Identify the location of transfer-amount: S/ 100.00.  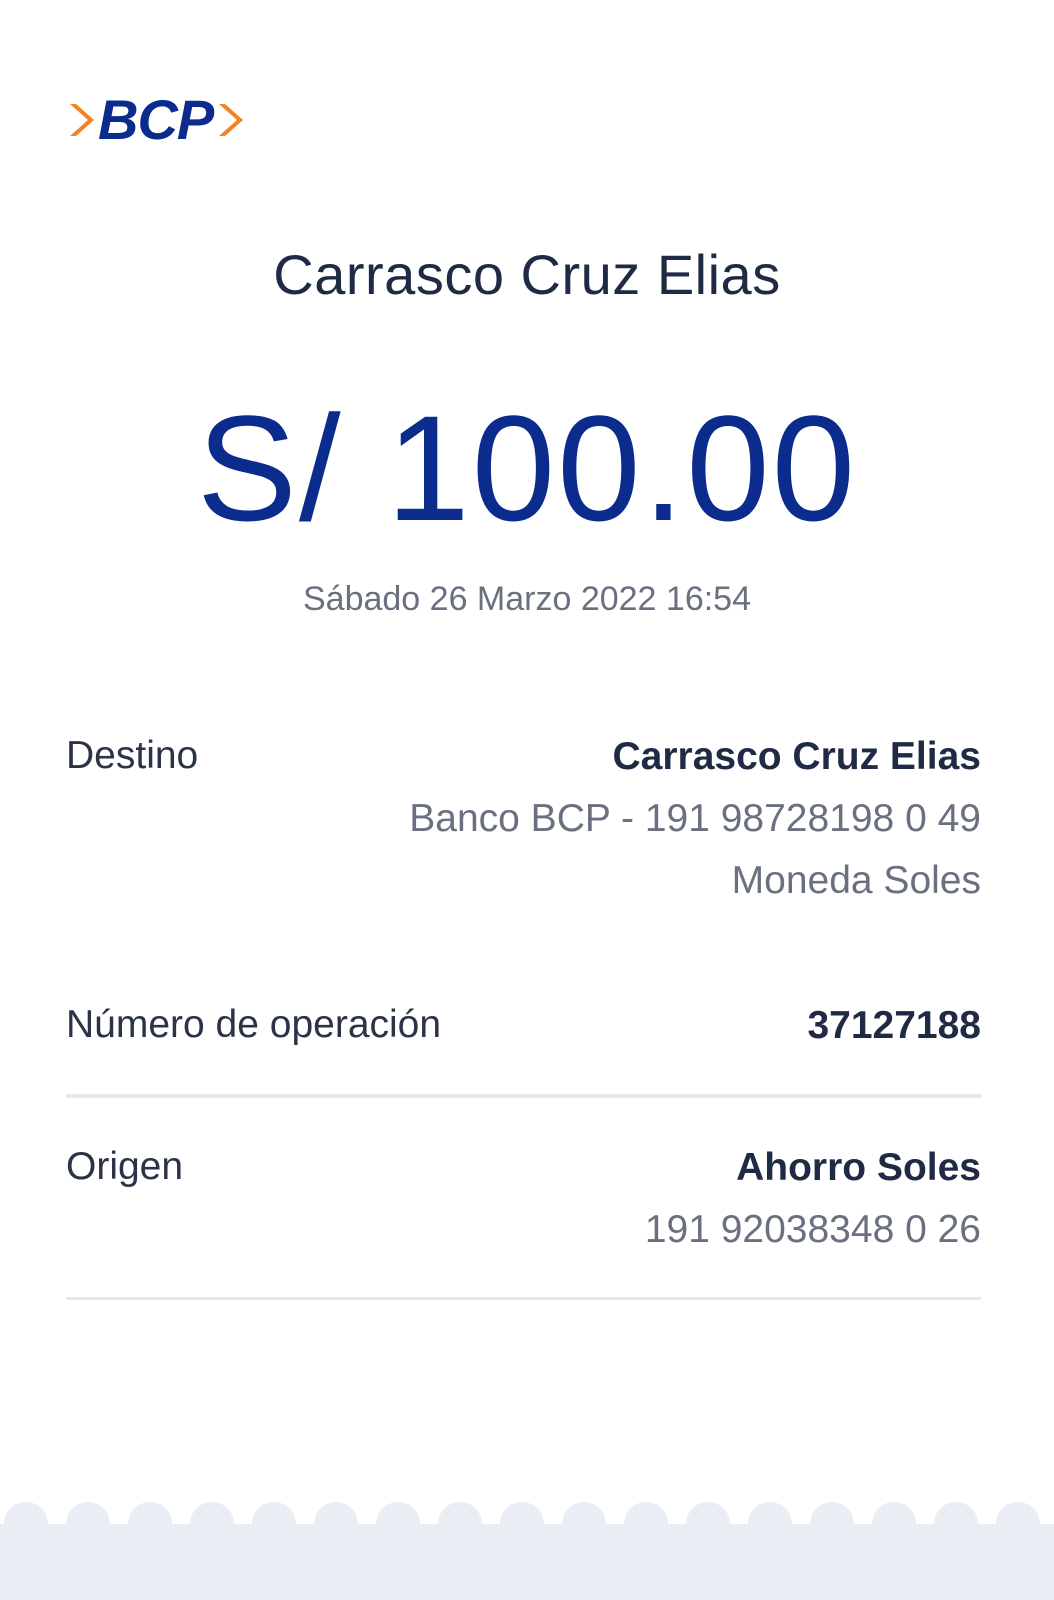
(527, 468).